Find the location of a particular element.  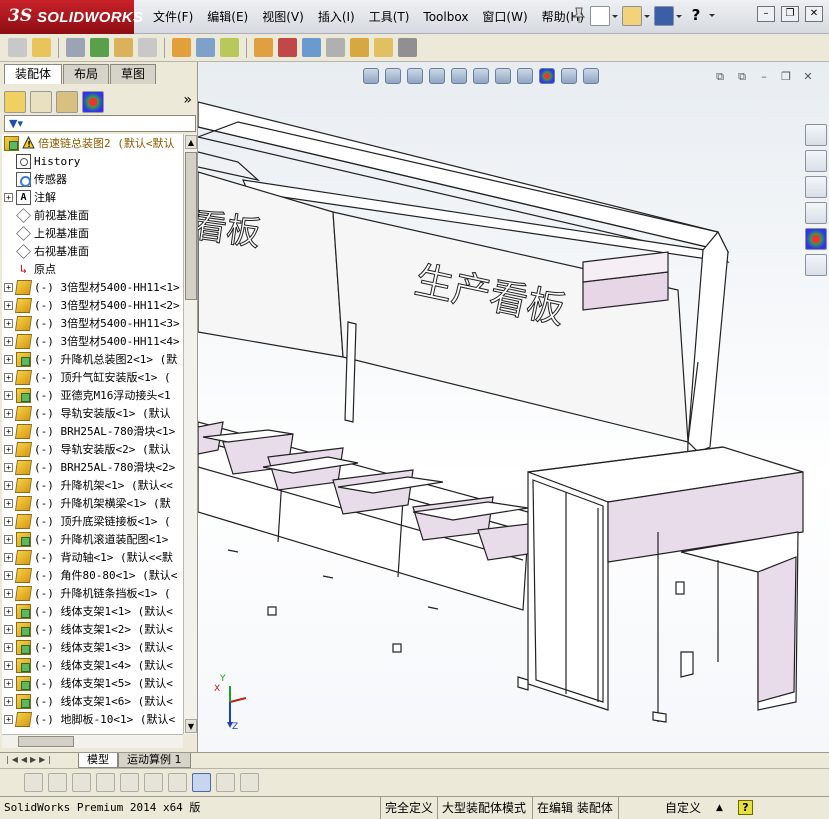

viewport-split-icon: ⧉ is located at coordinates (720, 77).